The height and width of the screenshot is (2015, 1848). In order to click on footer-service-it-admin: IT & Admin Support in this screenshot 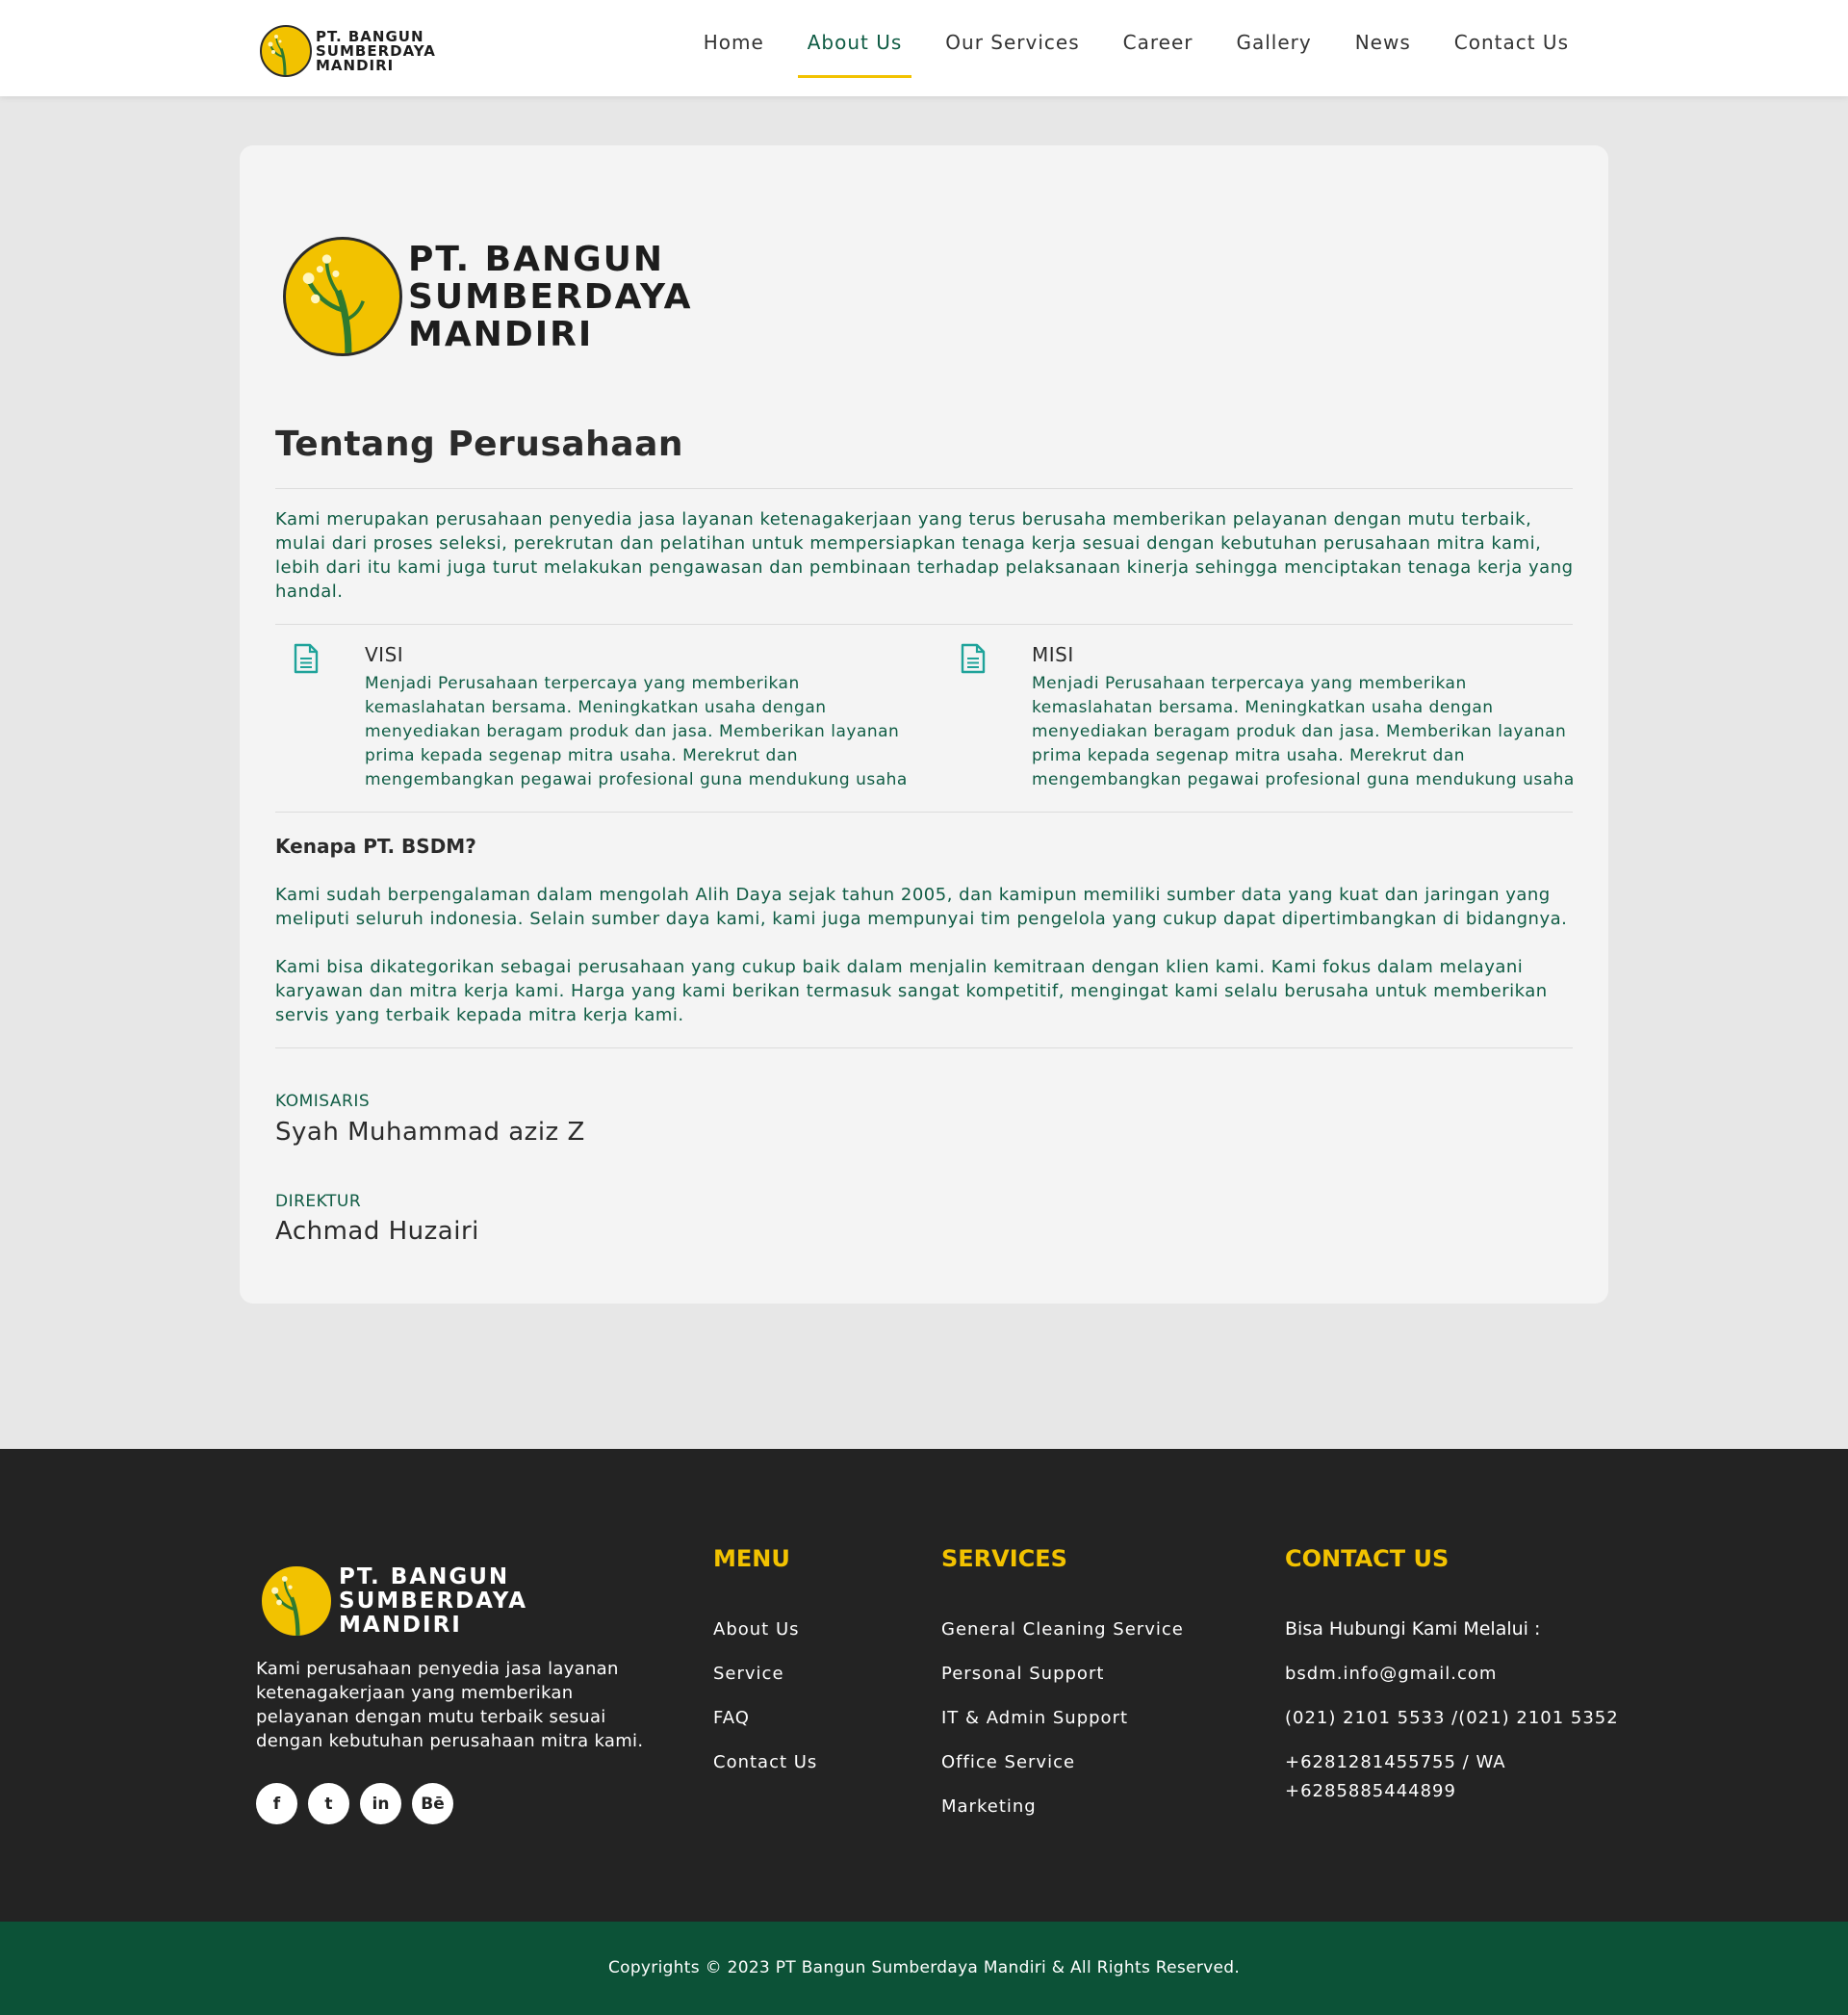, I will do `click(1034, 1718)`.